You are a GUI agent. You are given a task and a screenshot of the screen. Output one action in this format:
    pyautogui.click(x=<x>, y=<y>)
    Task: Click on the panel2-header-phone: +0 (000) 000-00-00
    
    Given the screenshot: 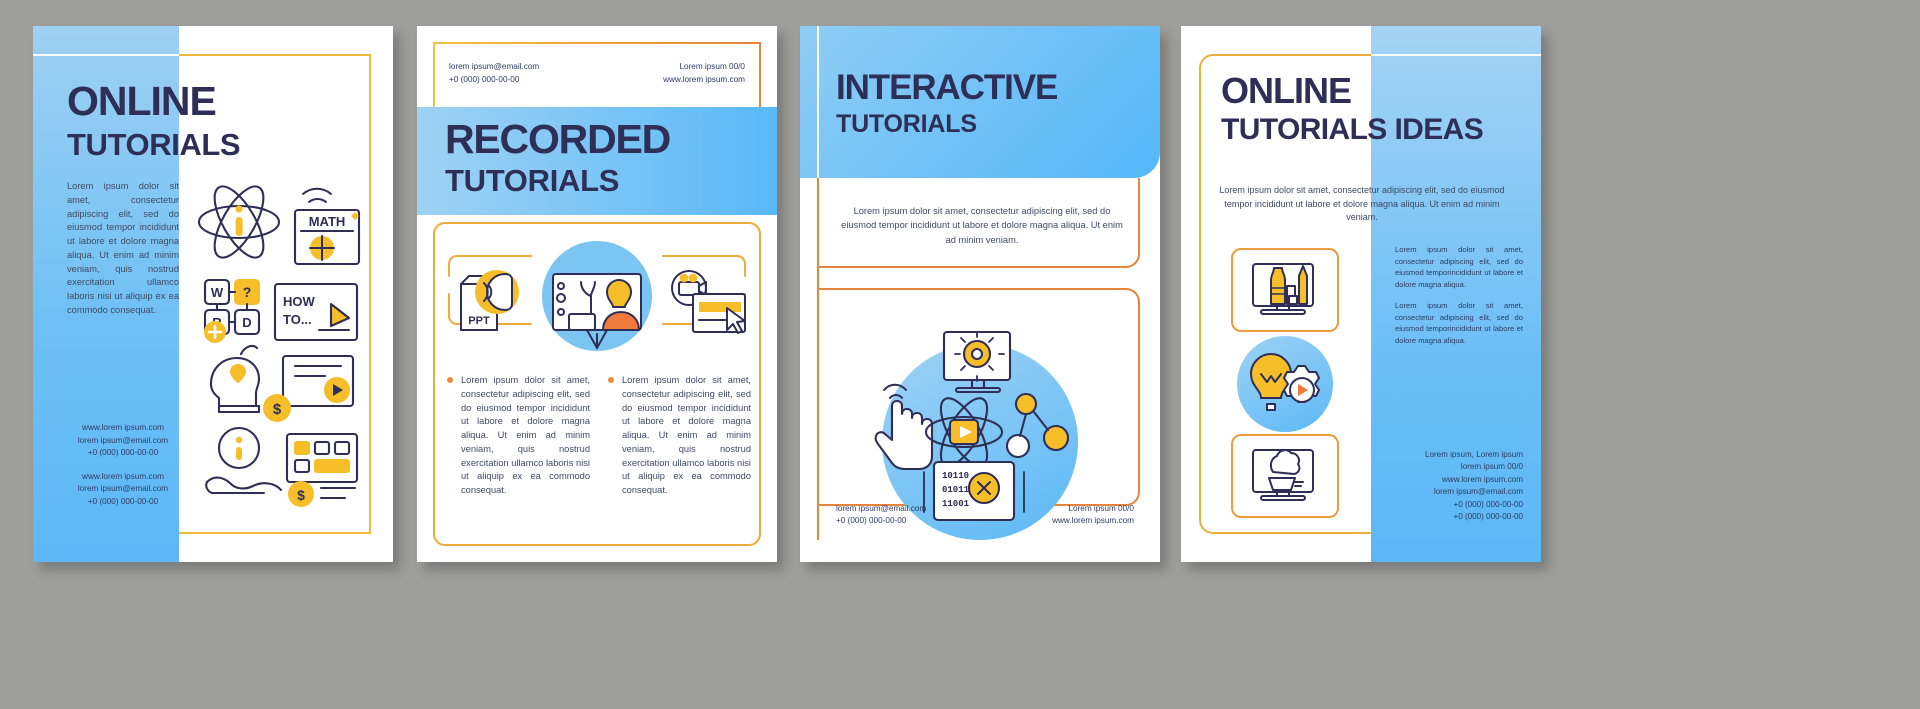 What is the action you would take?
    pyautogui.click(x=494, y=79)
    